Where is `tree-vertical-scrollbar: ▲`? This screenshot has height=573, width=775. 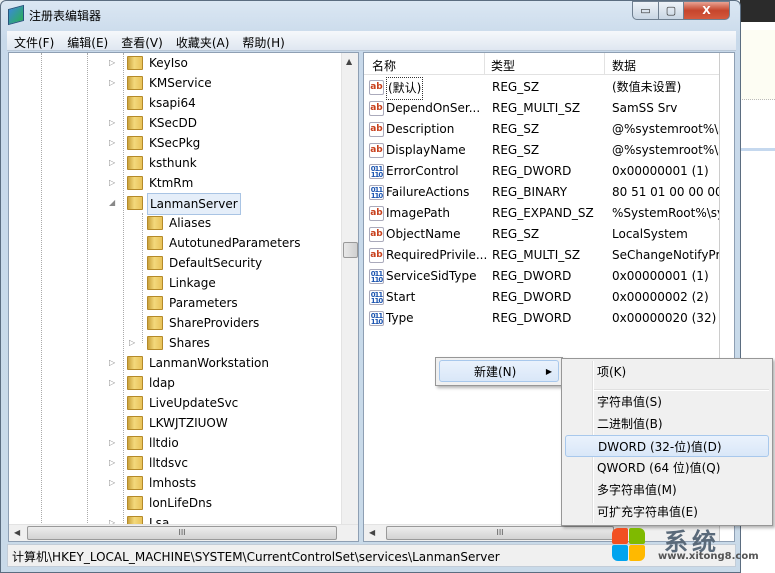 tree-vertical-scrollbar: ▲ is located at coordinates (349, 289).